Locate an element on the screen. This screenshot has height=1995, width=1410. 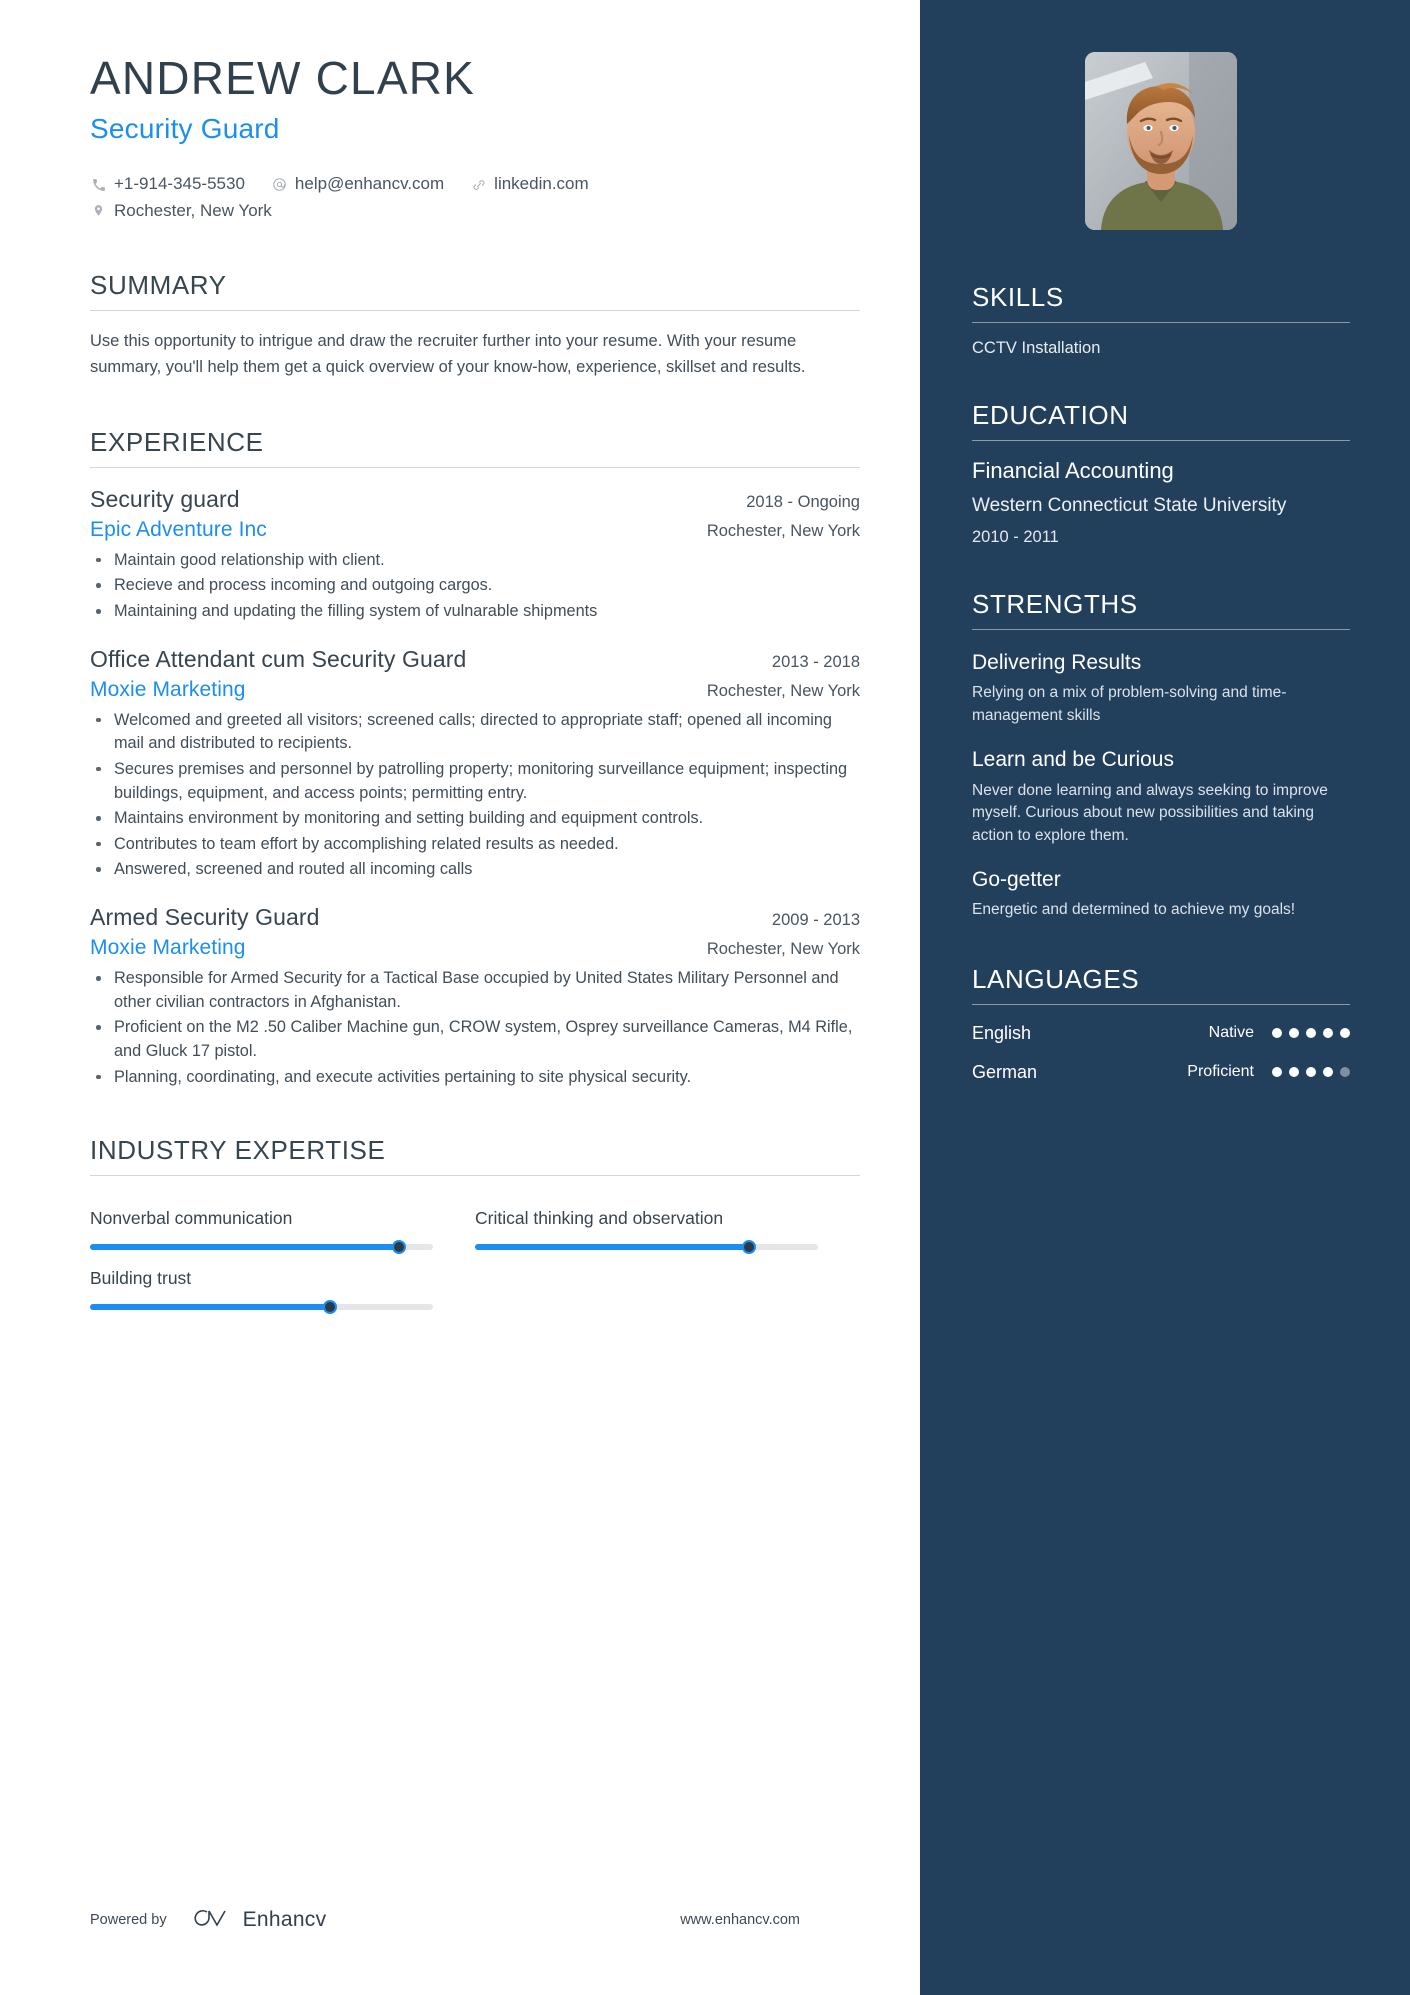
contact-phone: +1-914-345-5530 is located at coordinates (167, 184).